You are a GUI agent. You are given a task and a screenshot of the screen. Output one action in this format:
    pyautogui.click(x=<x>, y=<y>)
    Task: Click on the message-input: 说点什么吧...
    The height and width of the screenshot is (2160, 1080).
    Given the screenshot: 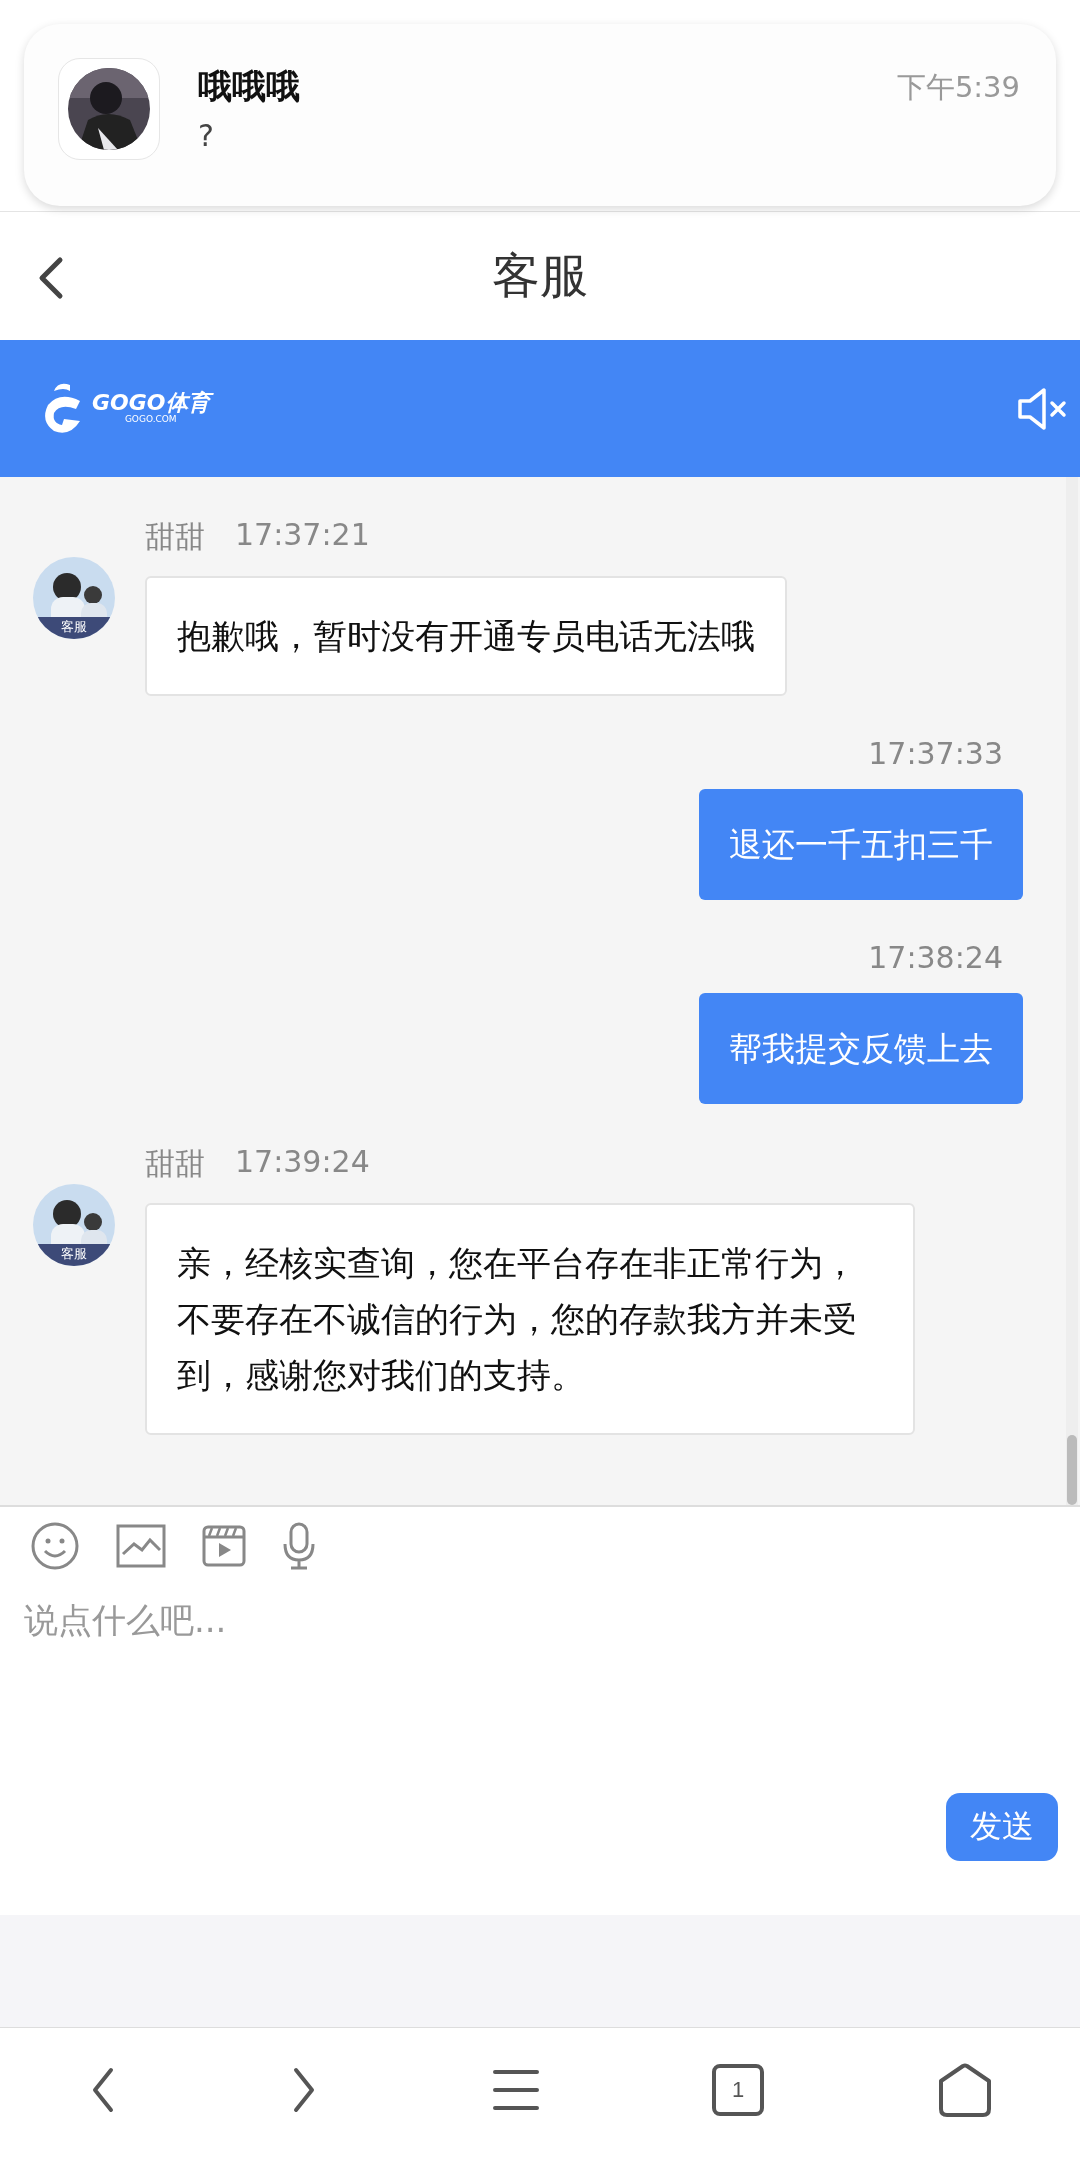 What is the action you would take?
    pyautogui.click(x=474, y=1620)
    